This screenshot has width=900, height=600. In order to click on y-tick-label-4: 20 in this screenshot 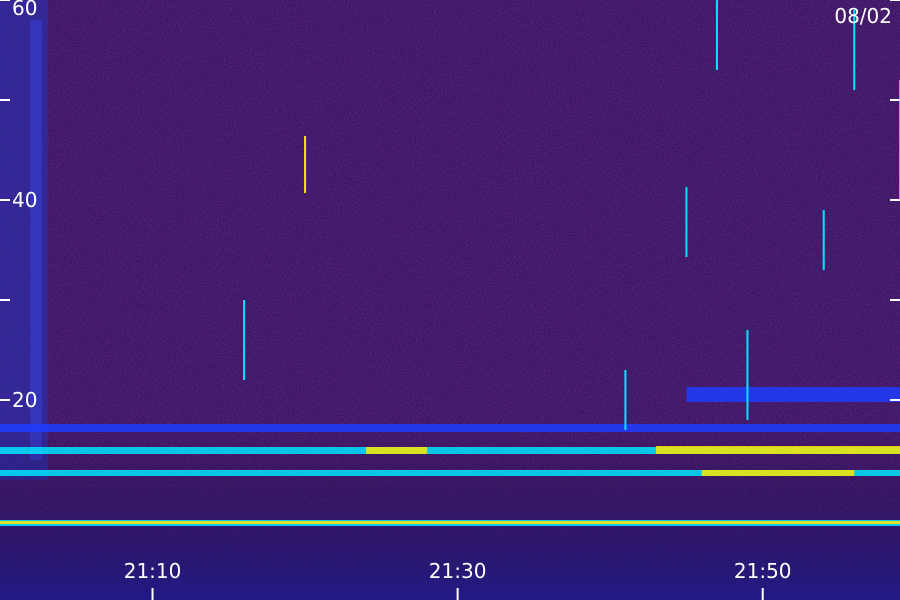, I will do `click(24, 400)`.